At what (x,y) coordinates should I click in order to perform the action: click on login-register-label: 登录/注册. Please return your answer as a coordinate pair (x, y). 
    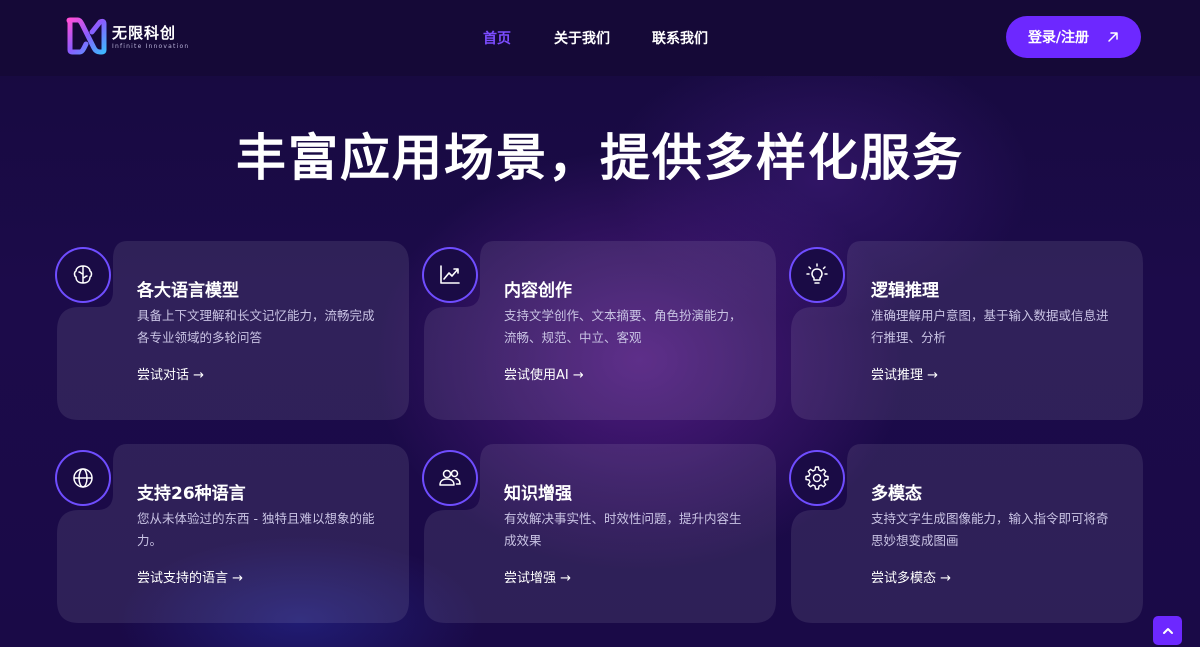
    Looking at the image, I should click on (1058, 38).